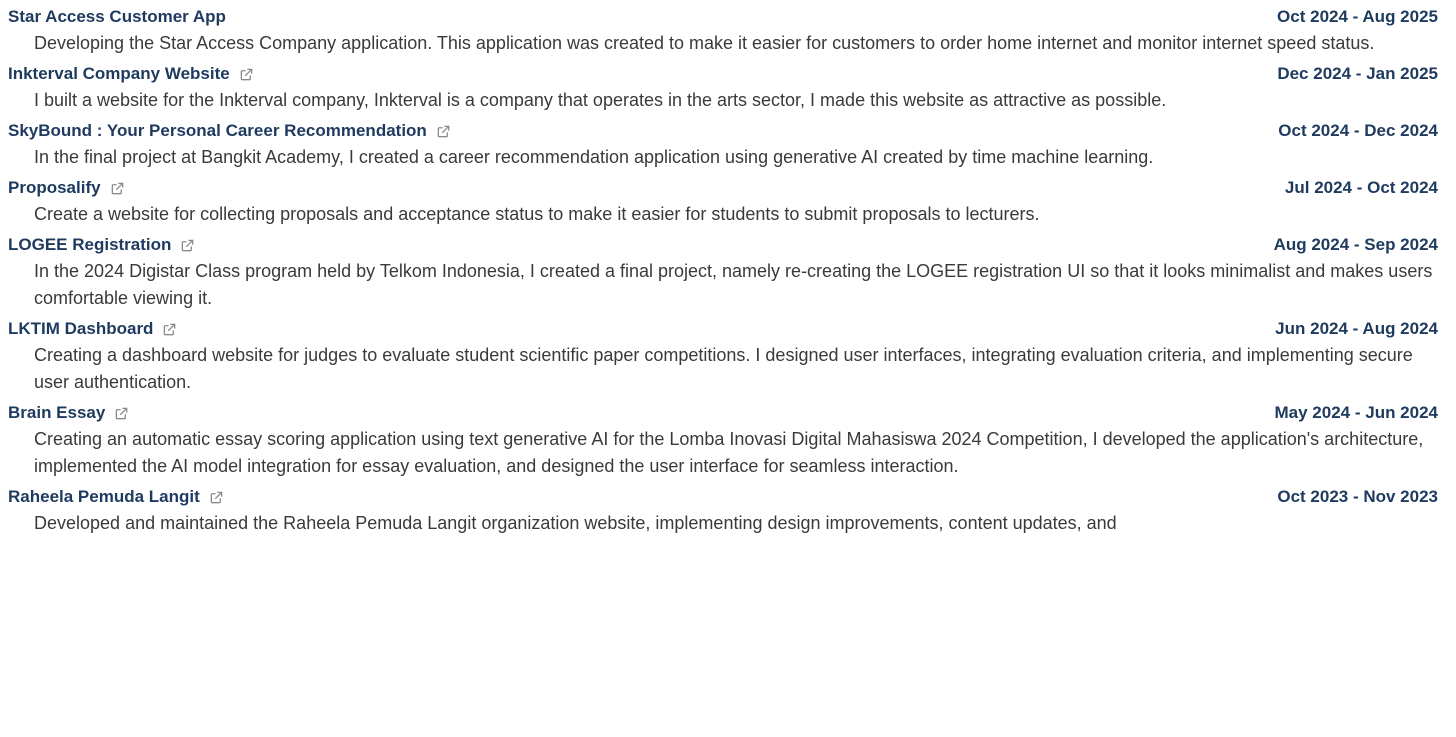 This screenshot has width=1456, height=737. I want to click on project-header: Brain Essay May 2024 - Jun 2024, so click(723, 411).